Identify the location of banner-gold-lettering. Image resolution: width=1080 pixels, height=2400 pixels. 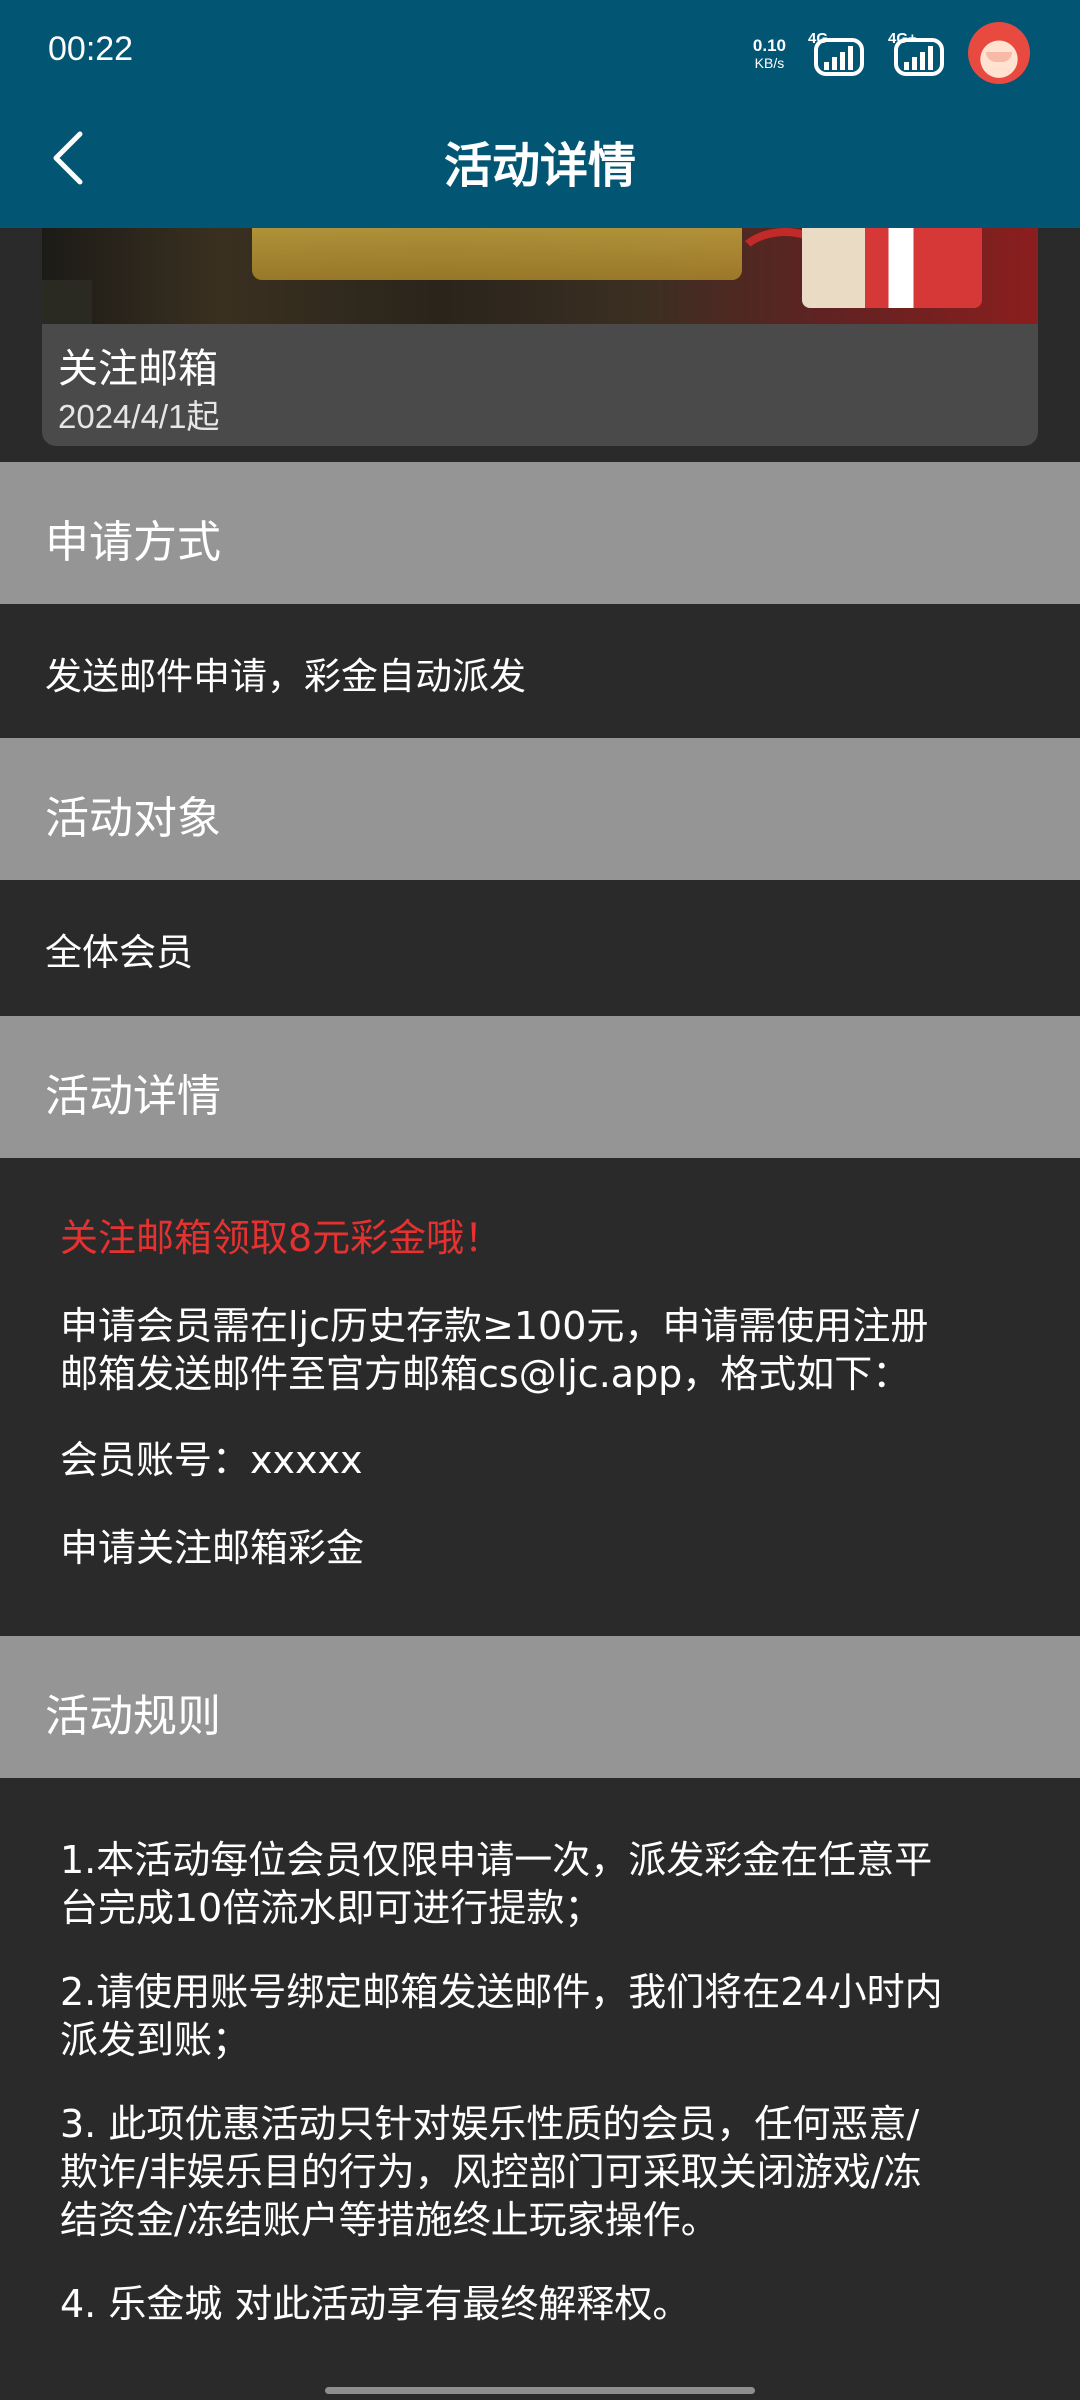
(497, 254).